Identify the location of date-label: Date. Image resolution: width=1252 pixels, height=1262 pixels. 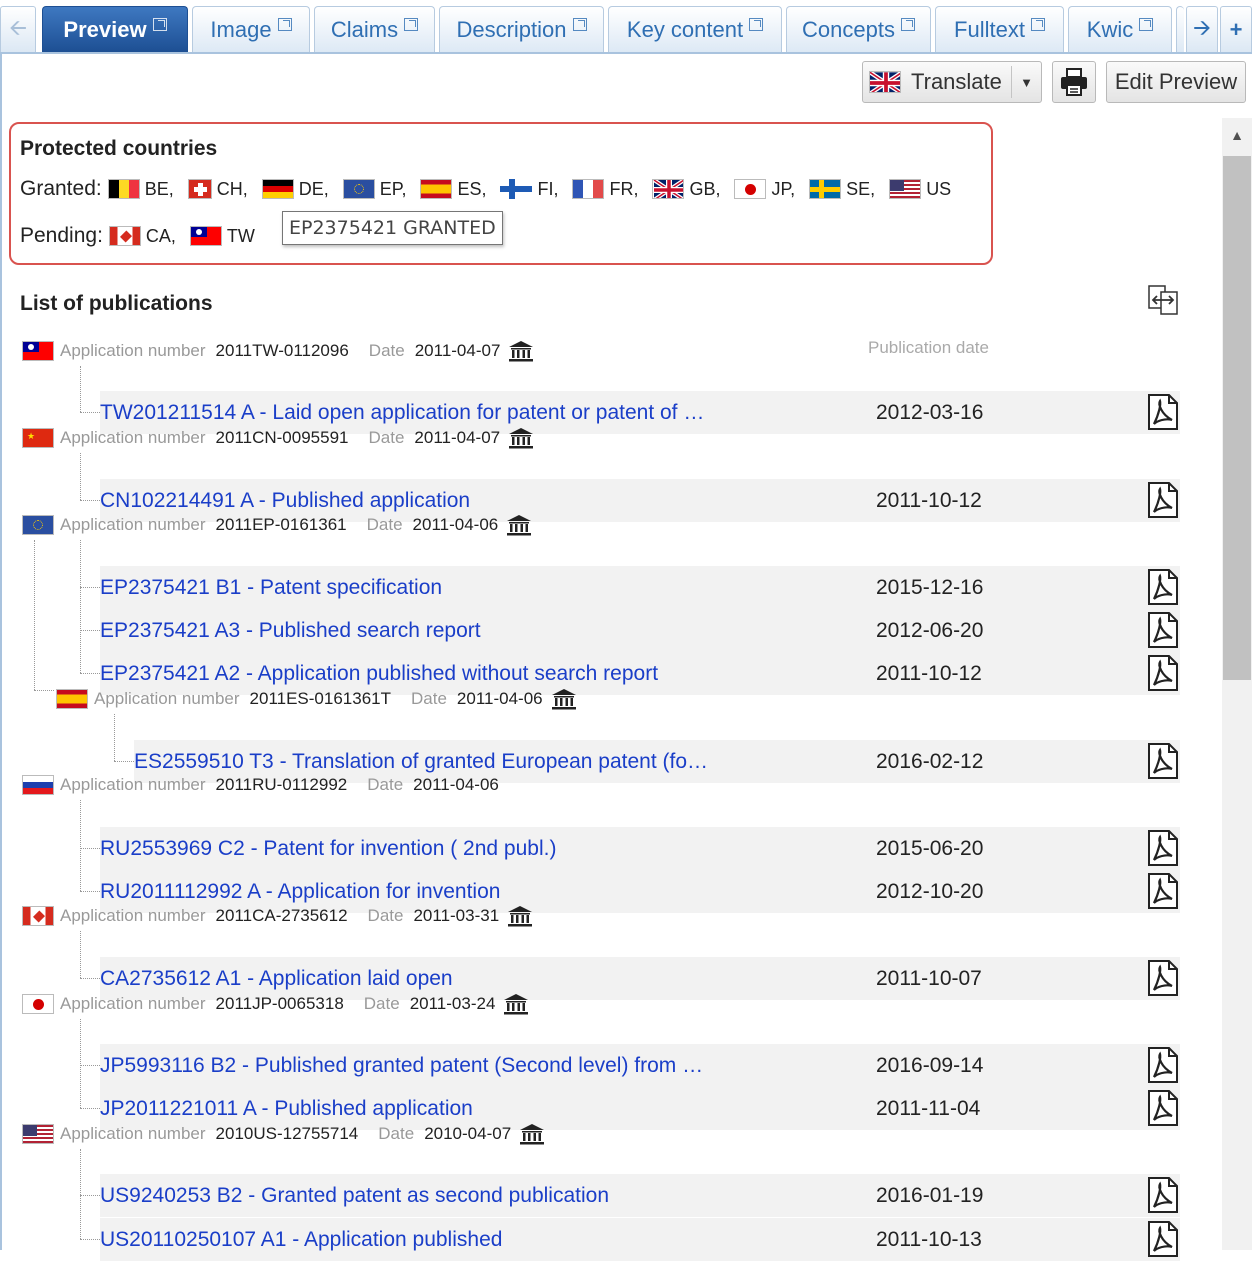
(385, 784).